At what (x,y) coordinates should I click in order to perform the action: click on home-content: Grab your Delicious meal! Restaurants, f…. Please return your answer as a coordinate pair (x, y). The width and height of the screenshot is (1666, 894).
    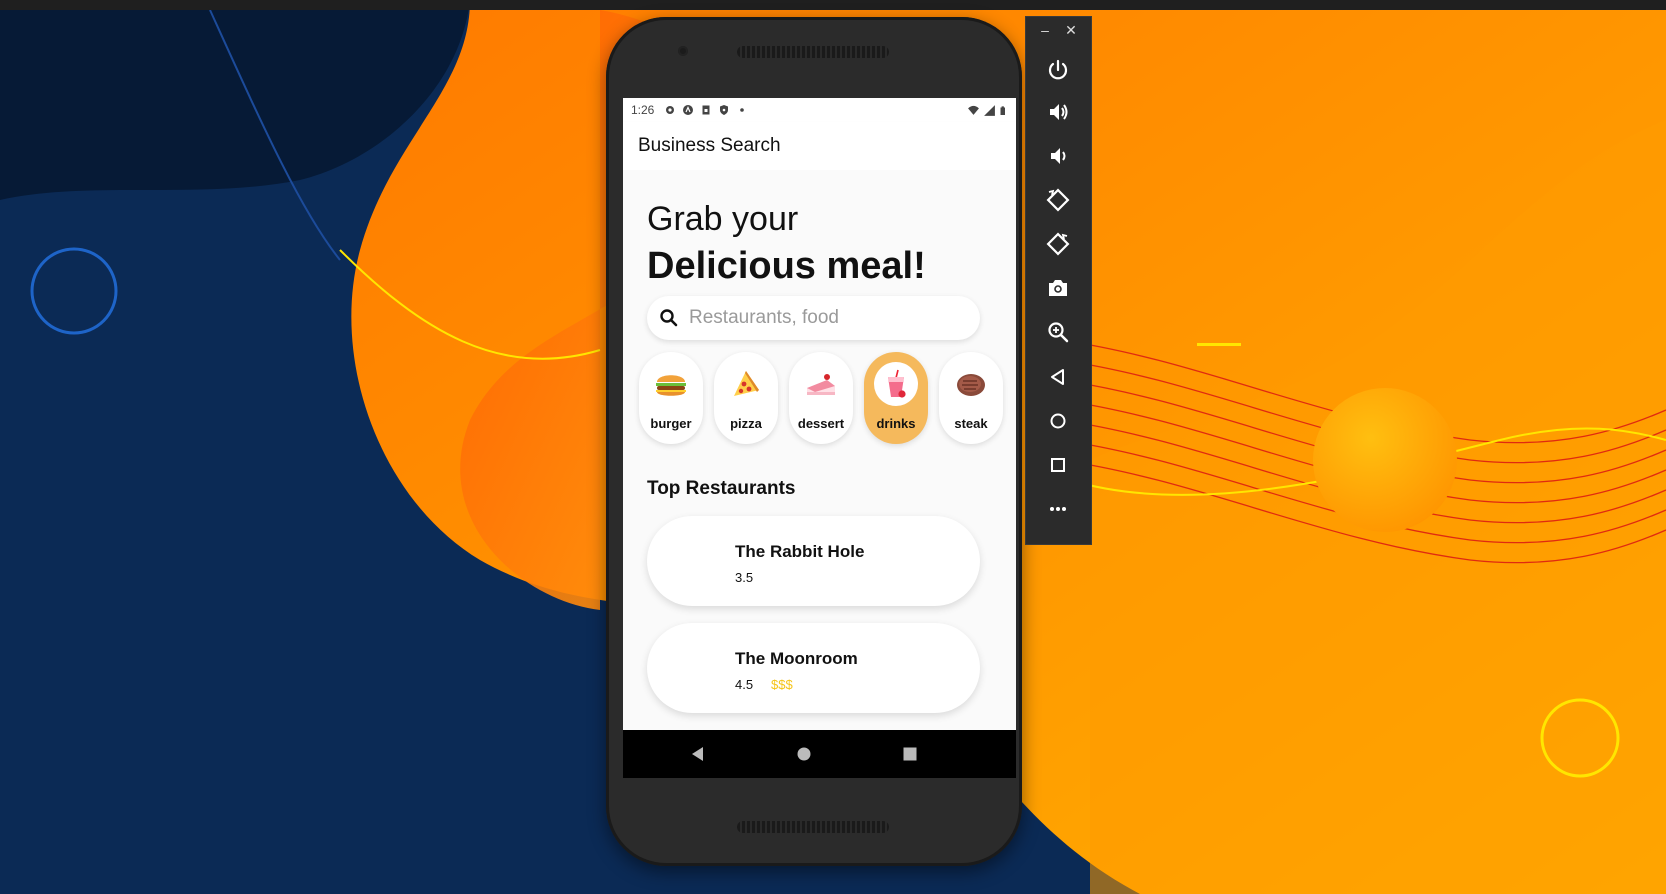
    Looking at the image, I should click on (819, 450).